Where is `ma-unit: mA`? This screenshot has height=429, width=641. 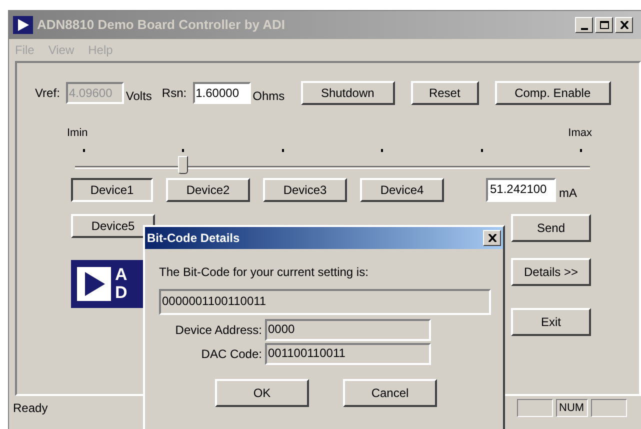 ma-unit: mA is located at coordinates (568, 193).